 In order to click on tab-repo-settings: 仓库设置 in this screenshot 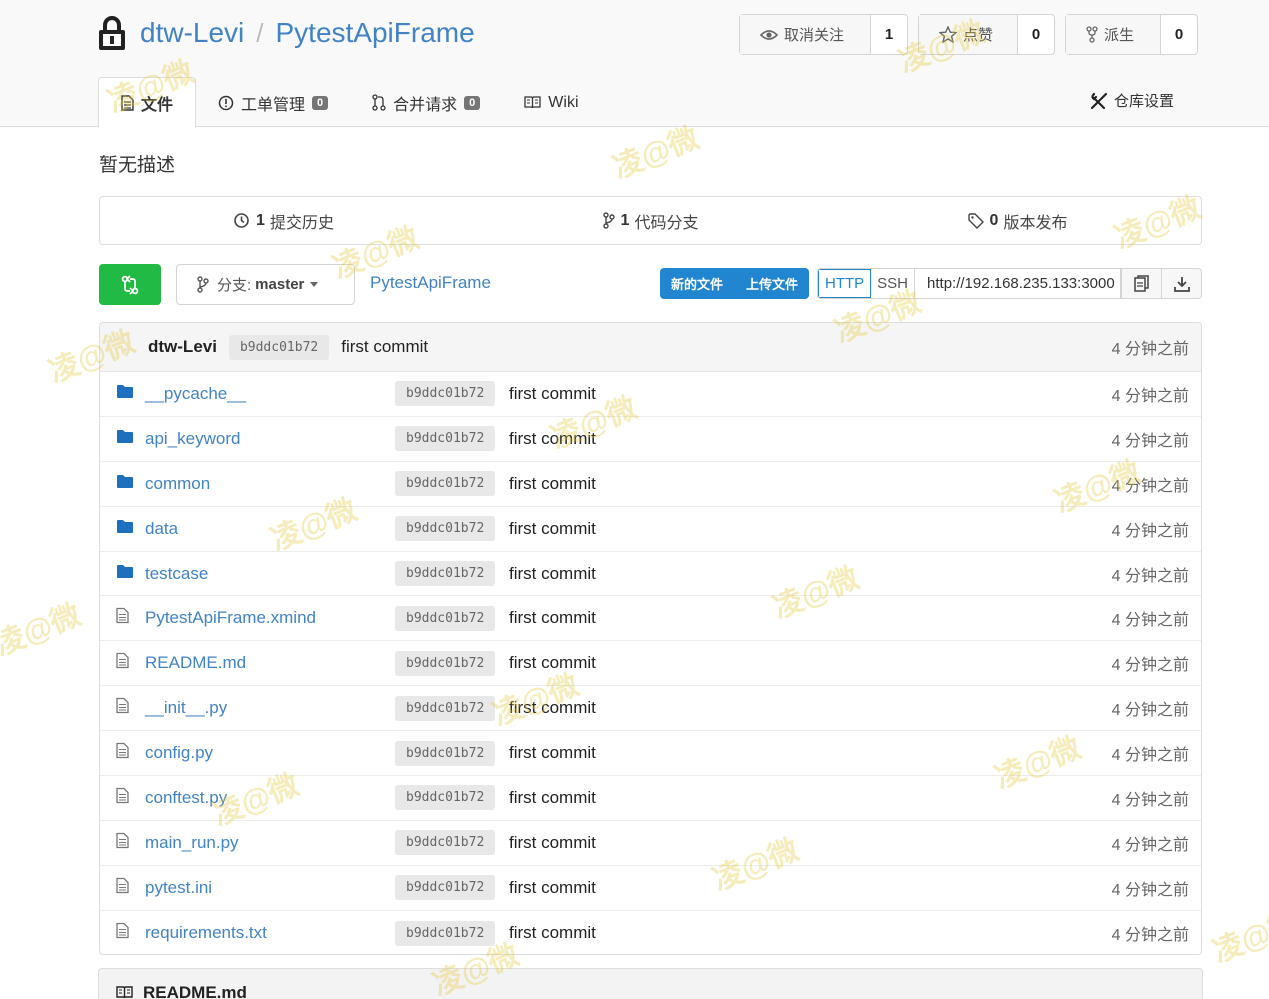, I will do `click(1132, 100)`.